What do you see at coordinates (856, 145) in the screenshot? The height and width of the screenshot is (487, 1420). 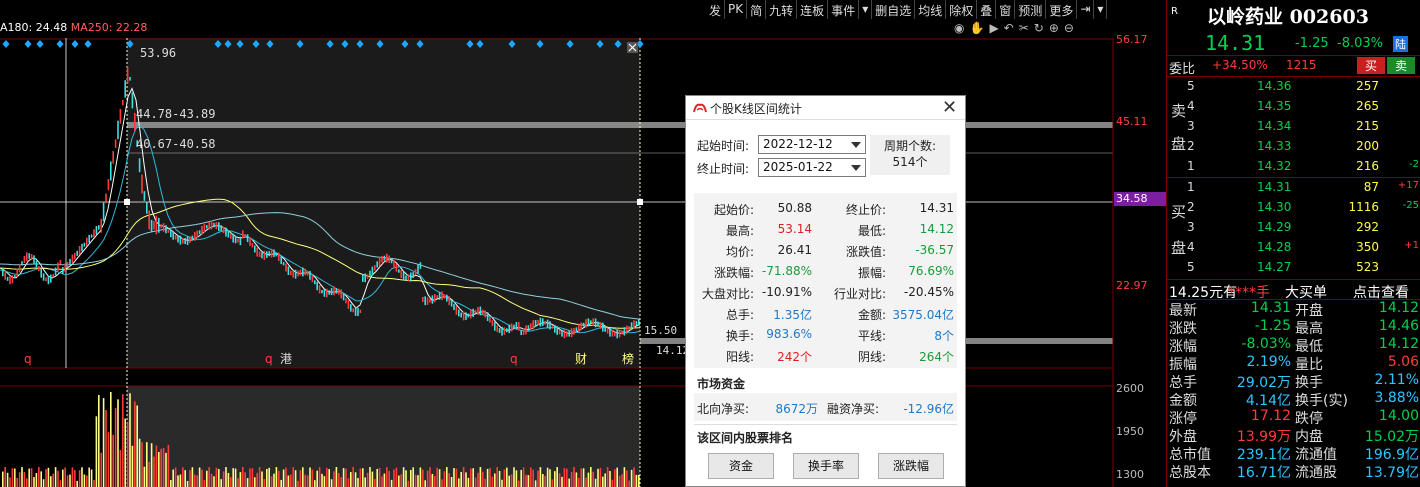 I see `chevron-down-icon` at bounding box center [856, 145].